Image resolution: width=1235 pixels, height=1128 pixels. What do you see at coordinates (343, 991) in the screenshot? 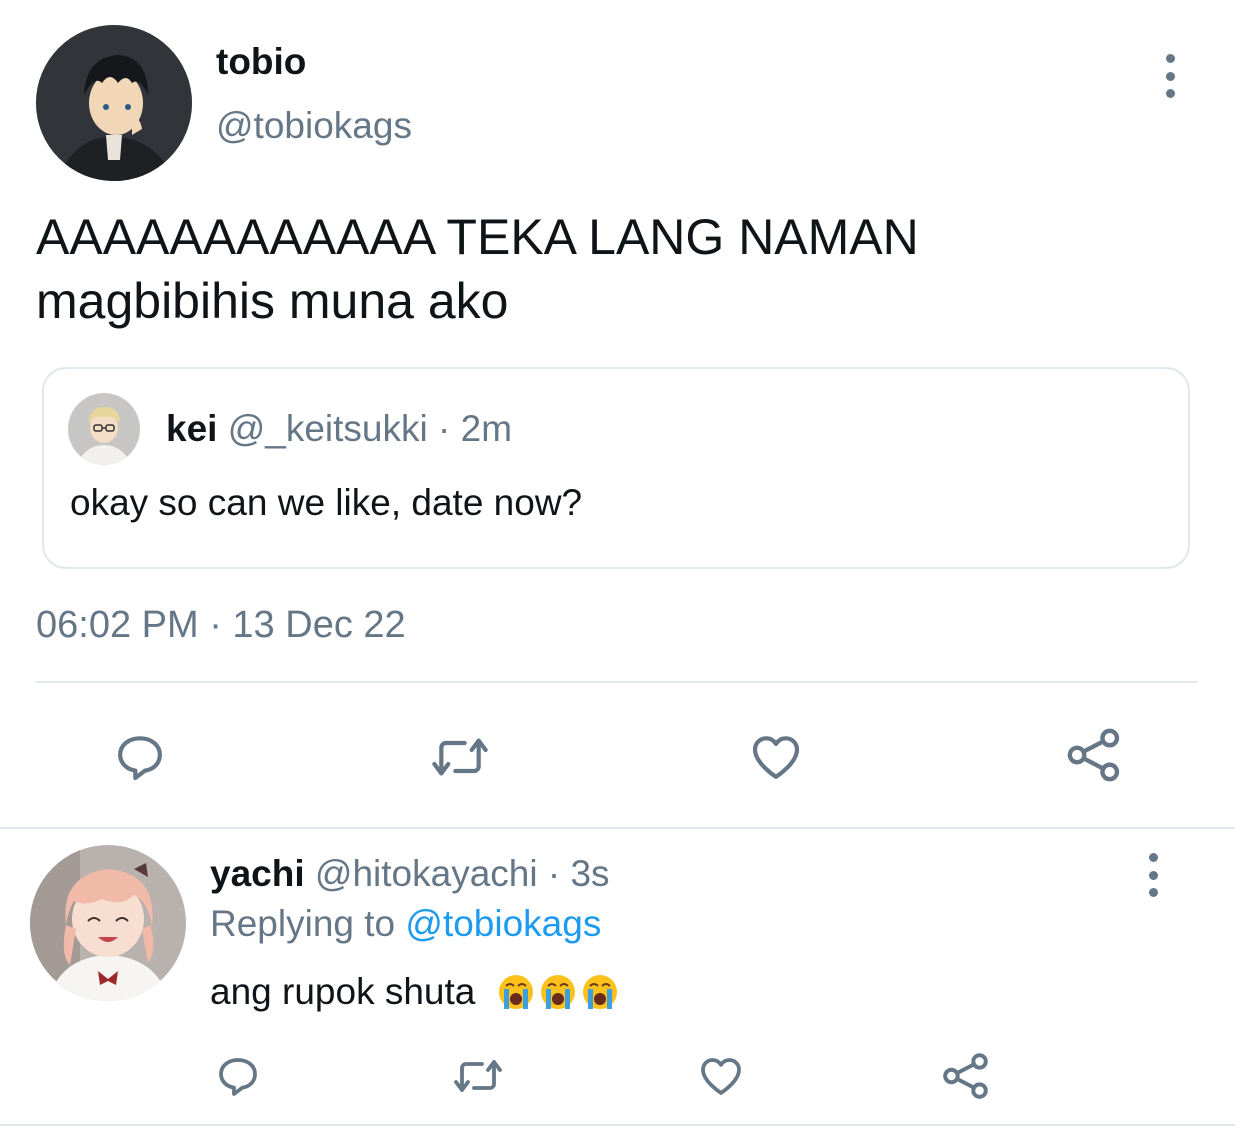
I see `reply-text: ang rupok shuta` at bounding box center [343, 991].